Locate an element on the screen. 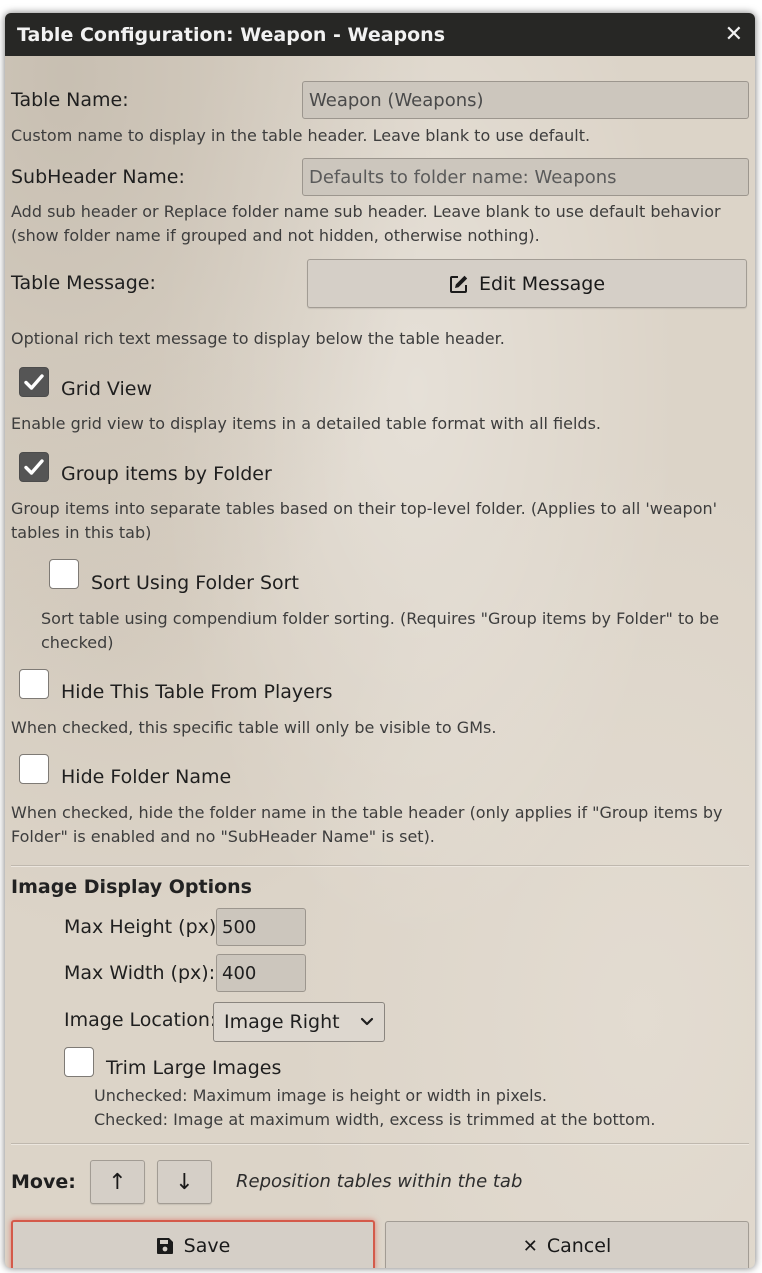  grid-view-checkbox is located at coordinates (34, 382).